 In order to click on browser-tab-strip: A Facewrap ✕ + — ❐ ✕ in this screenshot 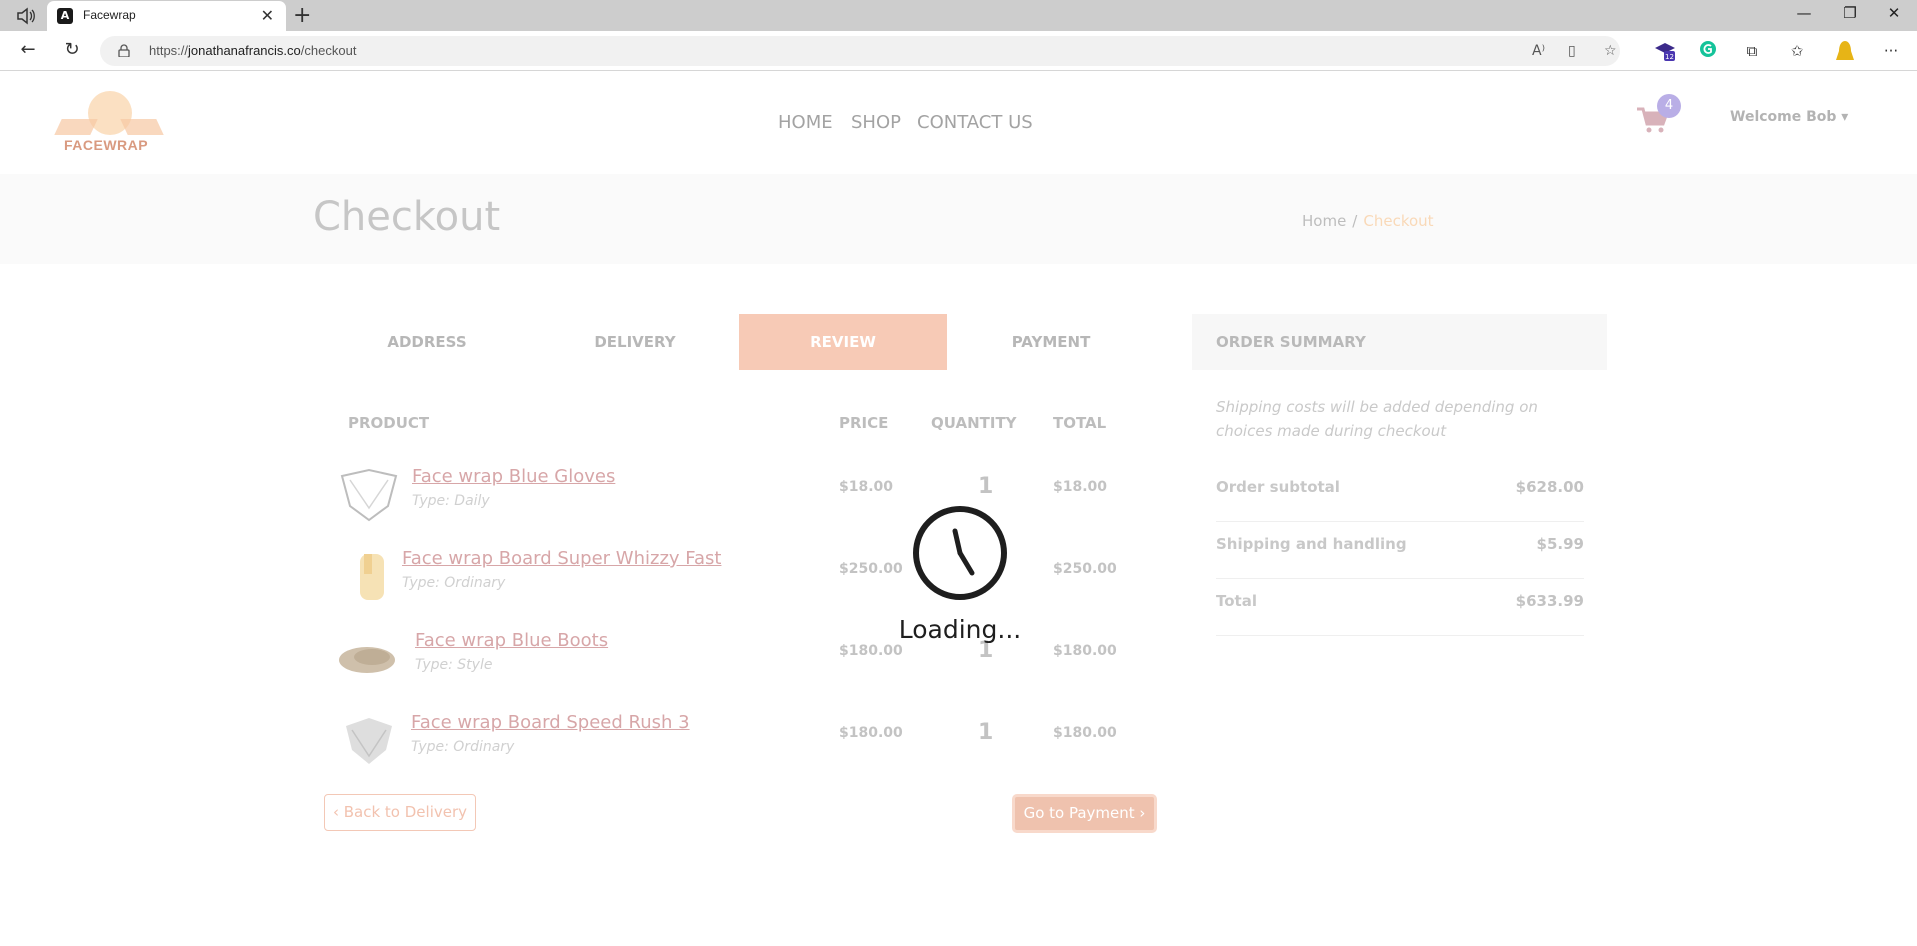, I will do `click(958, 15)`.